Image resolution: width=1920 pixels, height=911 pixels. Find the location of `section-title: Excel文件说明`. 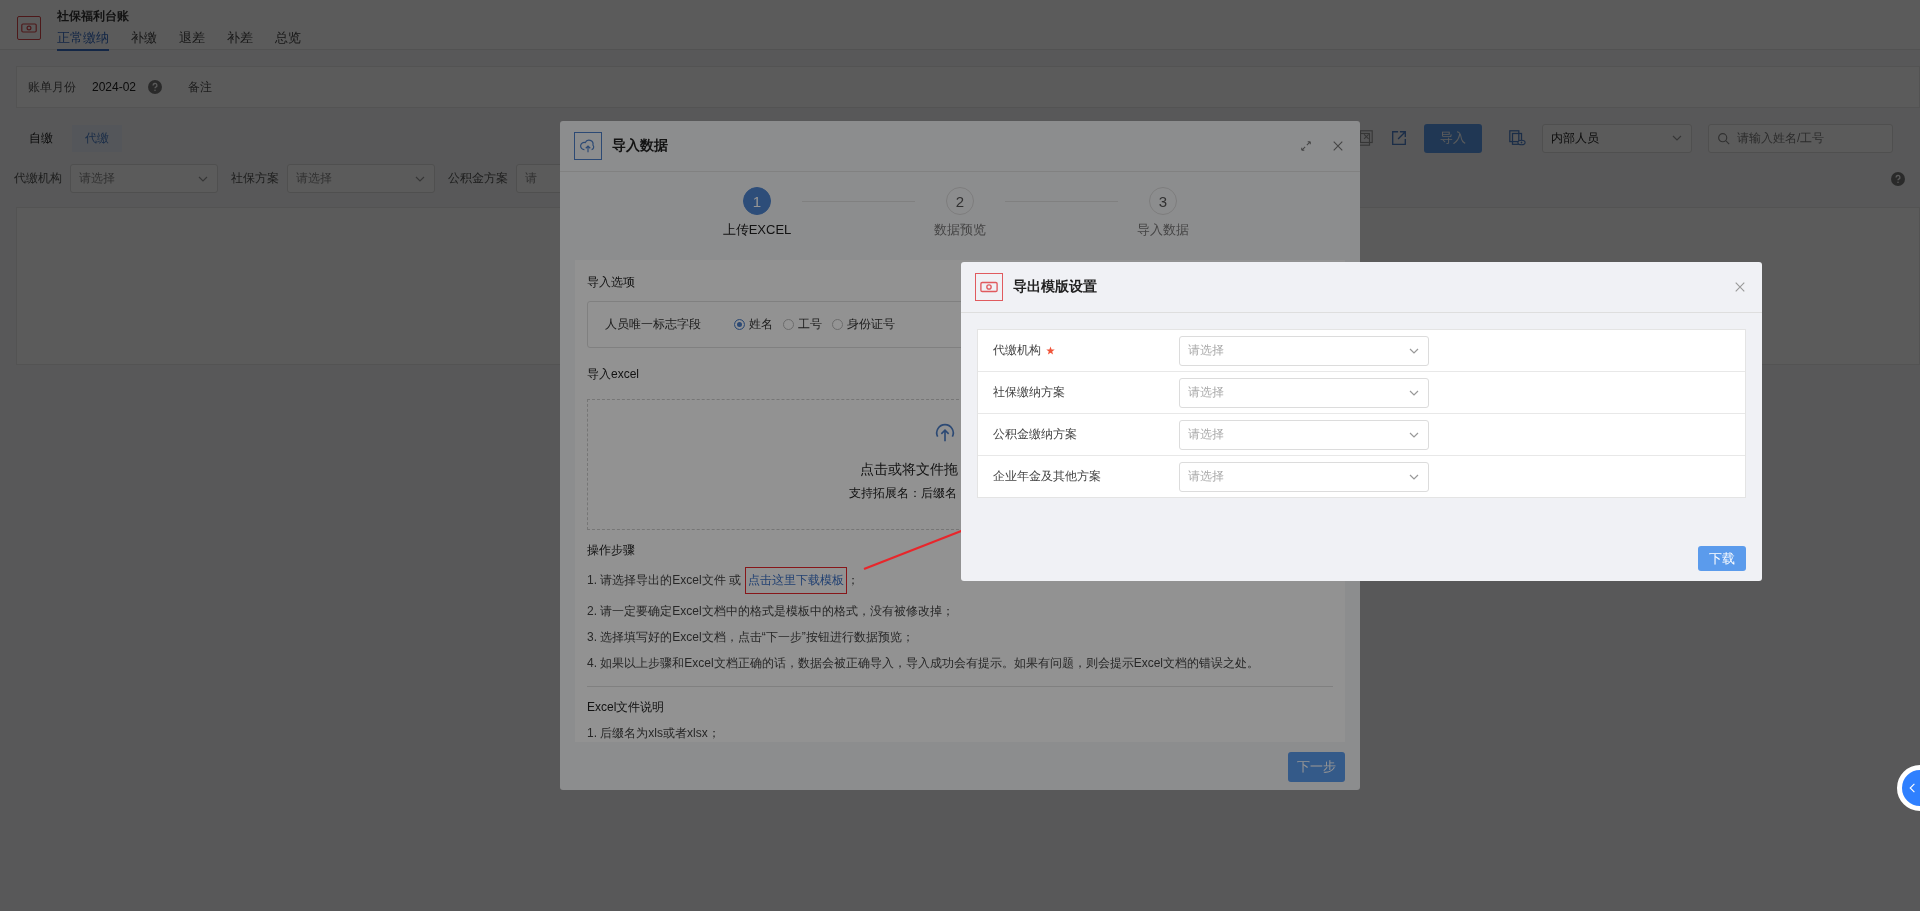

section-title: Excel文件说明 is located at coordinates (626, 707).